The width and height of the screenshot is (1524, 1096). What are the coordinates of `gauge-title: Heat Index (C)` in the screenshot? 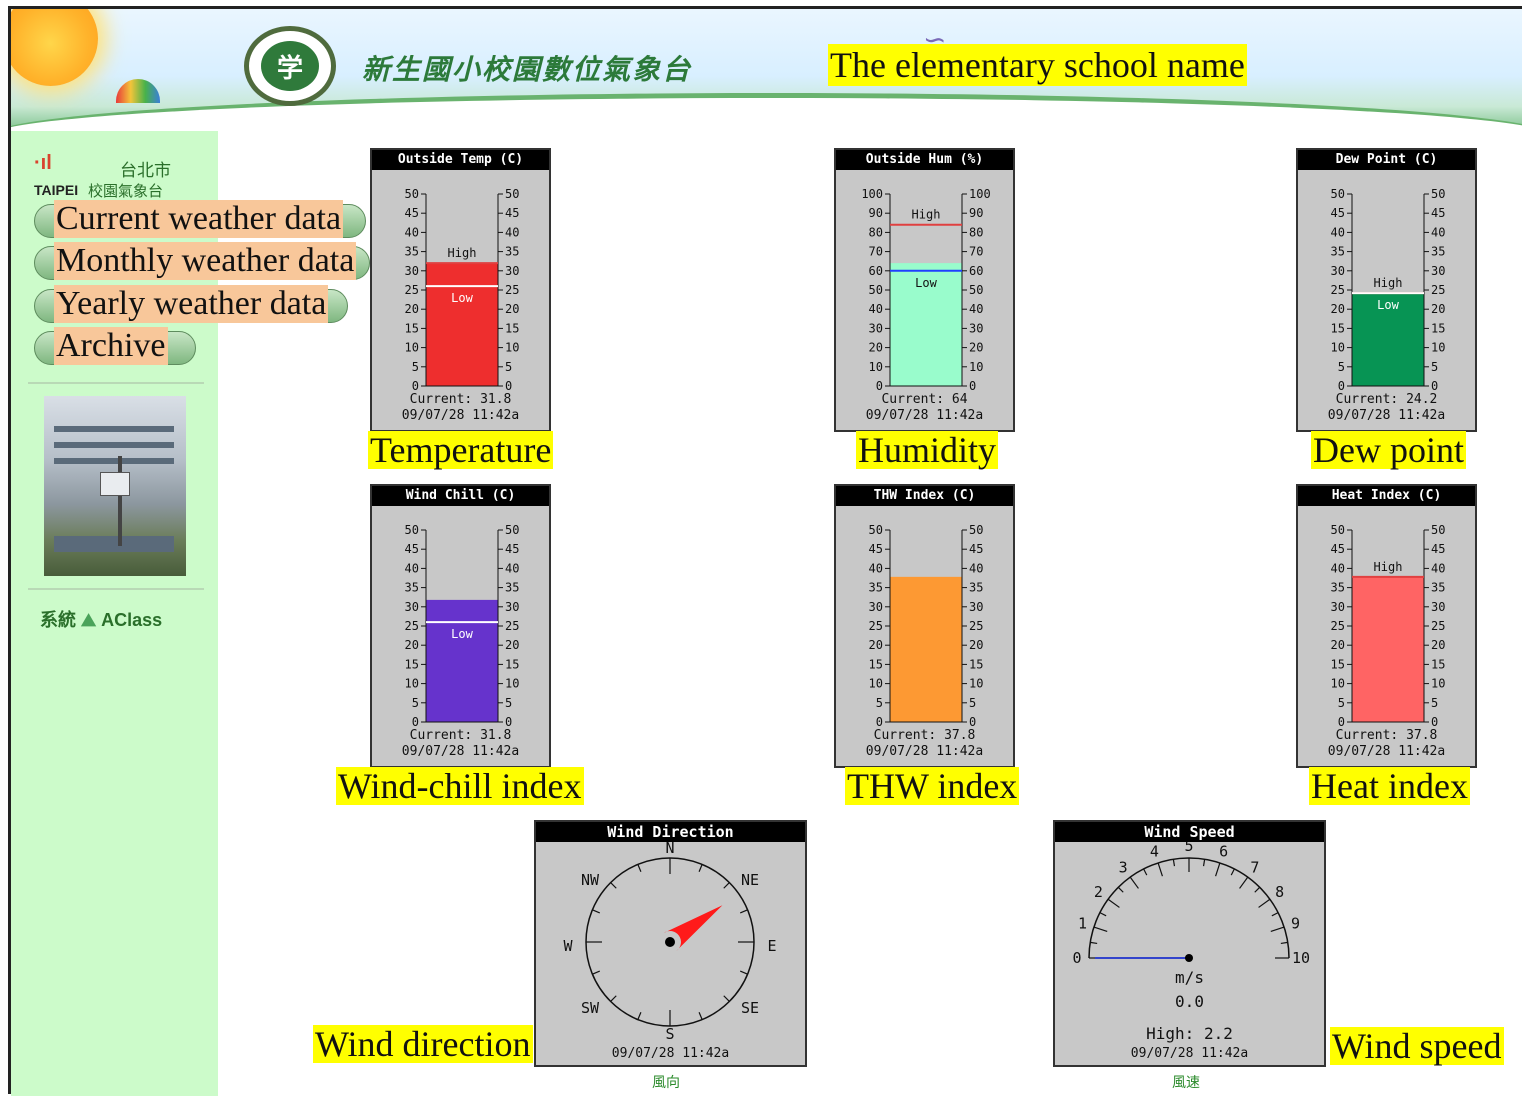 It's located at (1386, 496).